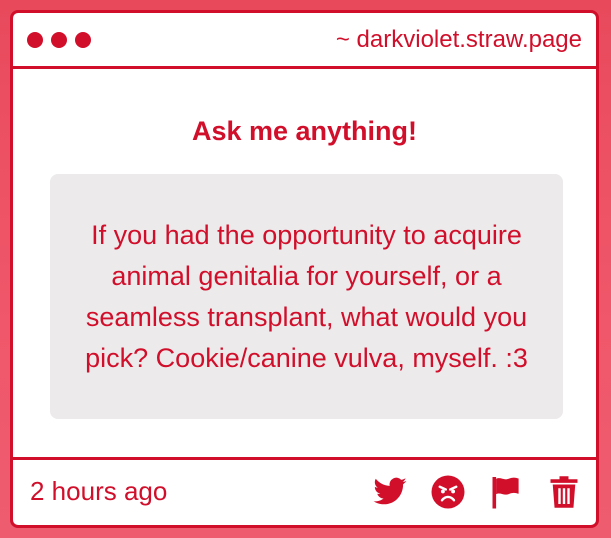 The height and width of the screenshot is (538, 611). What do you see at coordinates (99, 491) in the screenshot?
I see `timestamp: 2 hours ago` at bounding box center [99, 491].